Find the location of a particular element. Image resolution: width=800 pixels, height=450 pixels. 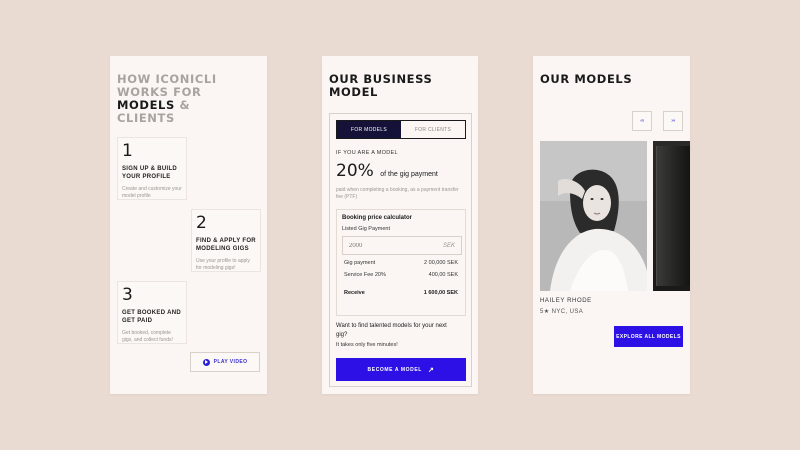

receive-value: 1 600,00 SEK is located at coordinates (440, 293).